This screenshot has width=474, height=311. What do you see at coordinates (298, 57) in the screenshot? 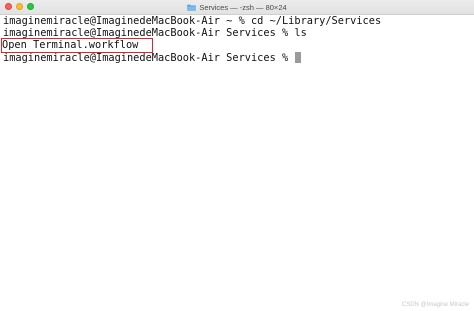
I see `text-cursor` at bounding box center [298, 57].